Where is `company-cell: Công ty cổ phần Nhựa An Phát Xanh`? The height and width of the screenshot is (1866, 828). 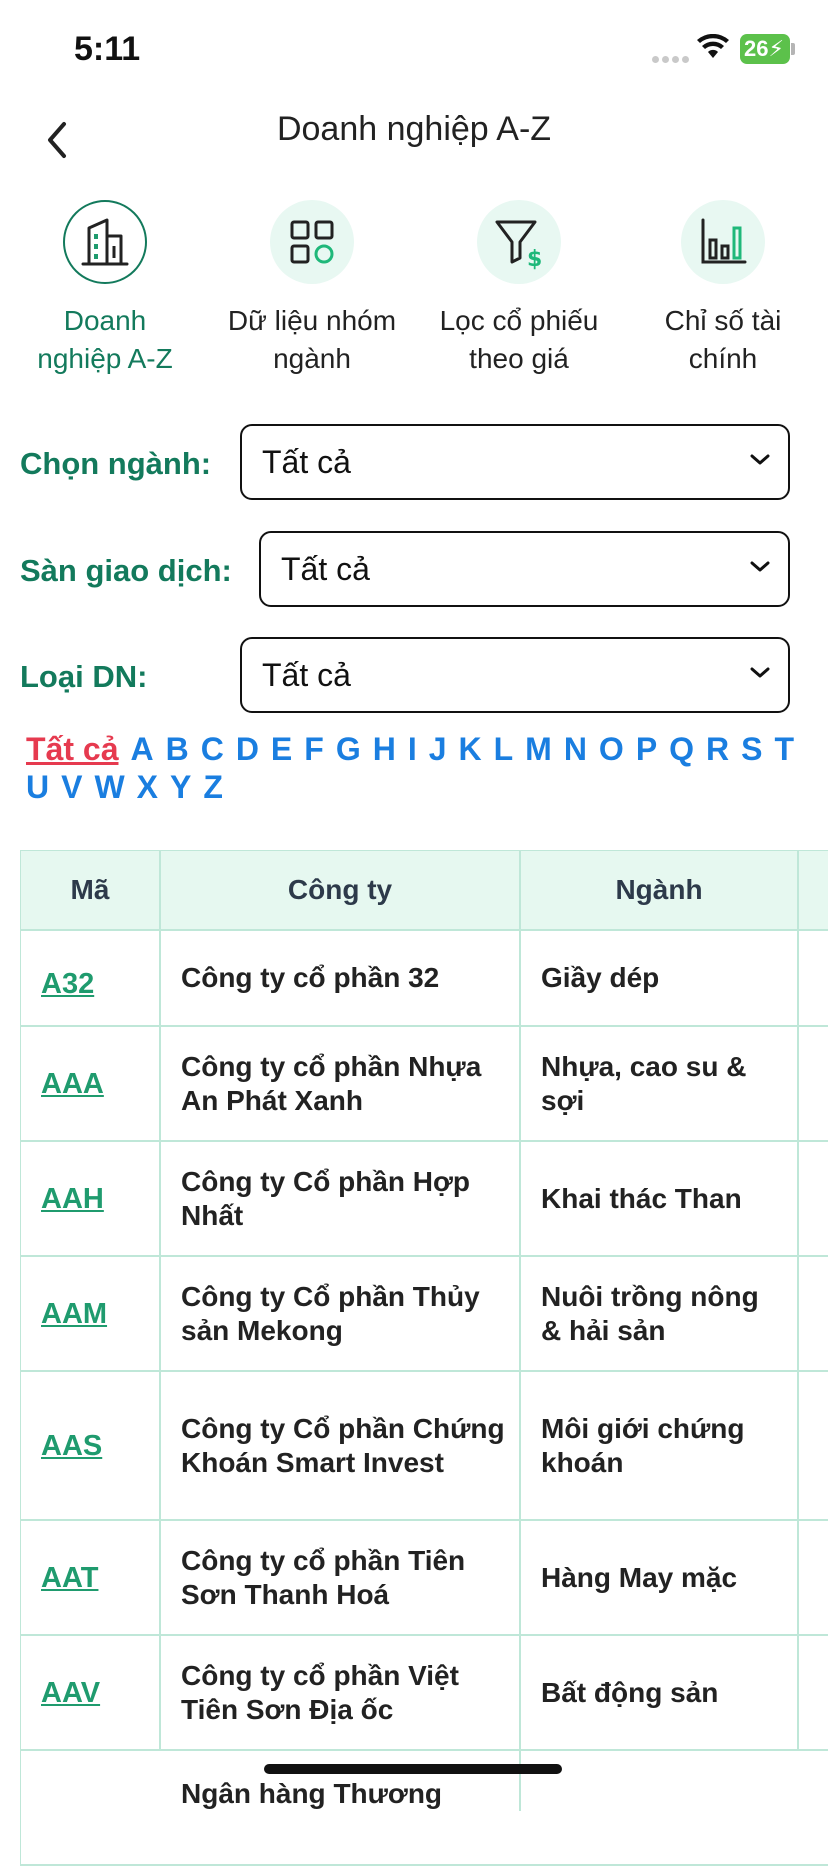 company-cell: Công ty cổ phần Nhựa An Phát Xanh is located at coordinates (341, 1083).